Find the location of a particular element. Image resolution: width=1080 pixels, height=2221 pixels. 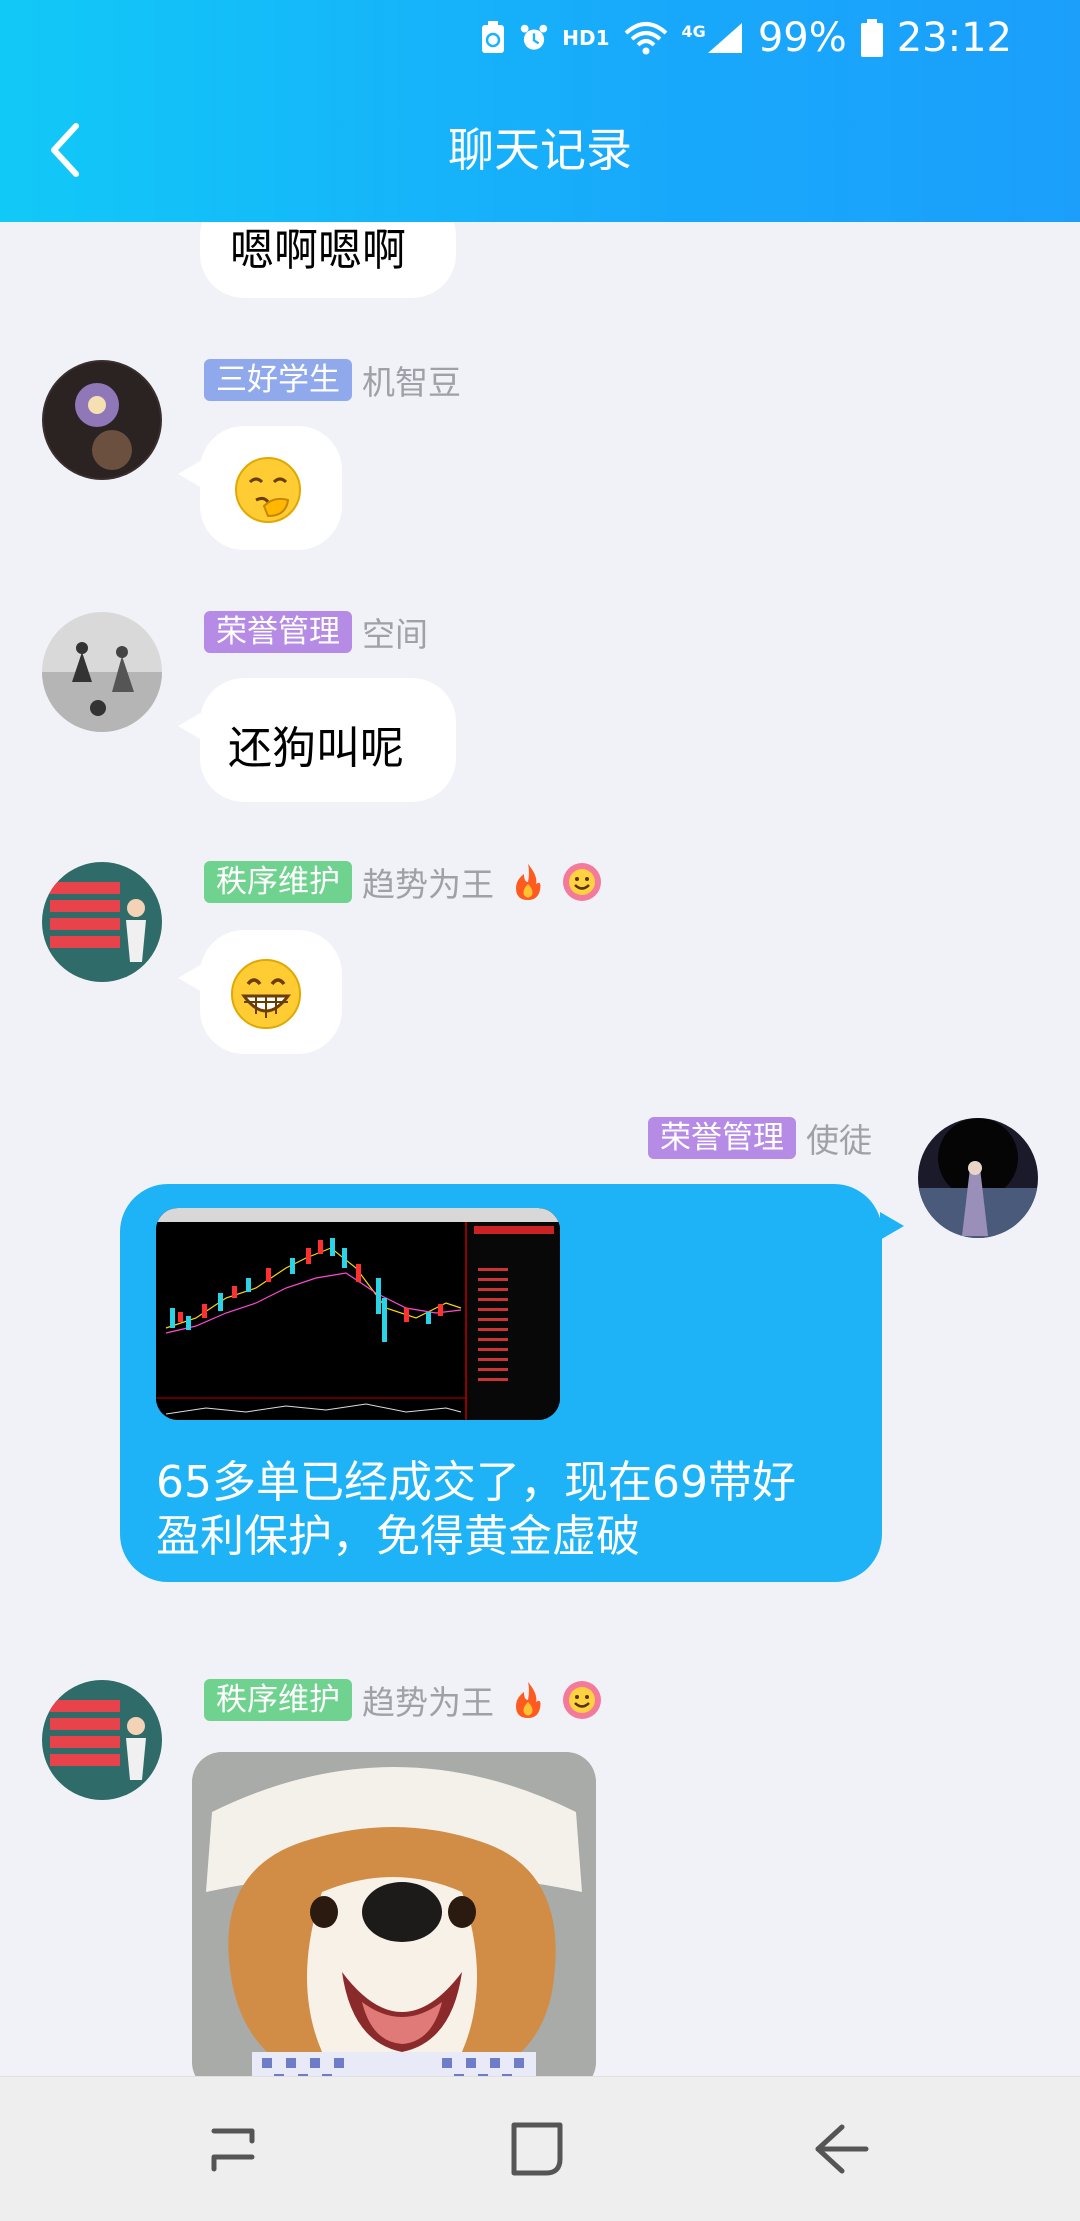

clock: 23:12 is located at coordinates (954, 38).